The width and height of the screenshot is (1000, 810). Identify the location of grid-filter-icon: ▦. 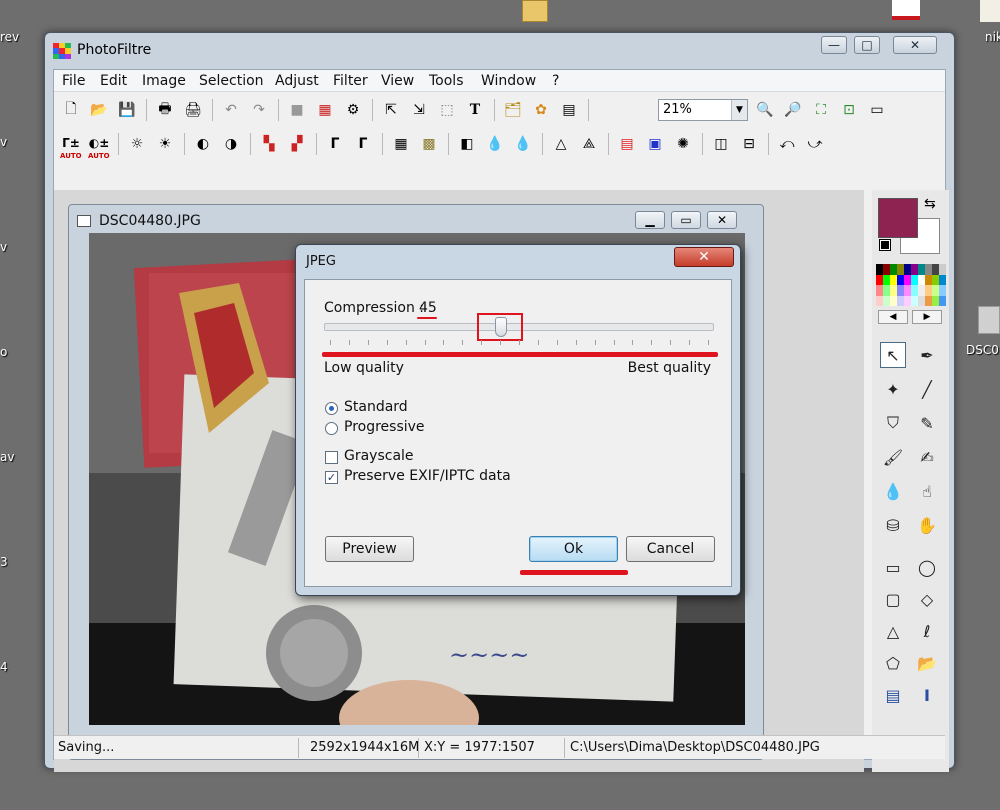
(401, 144).